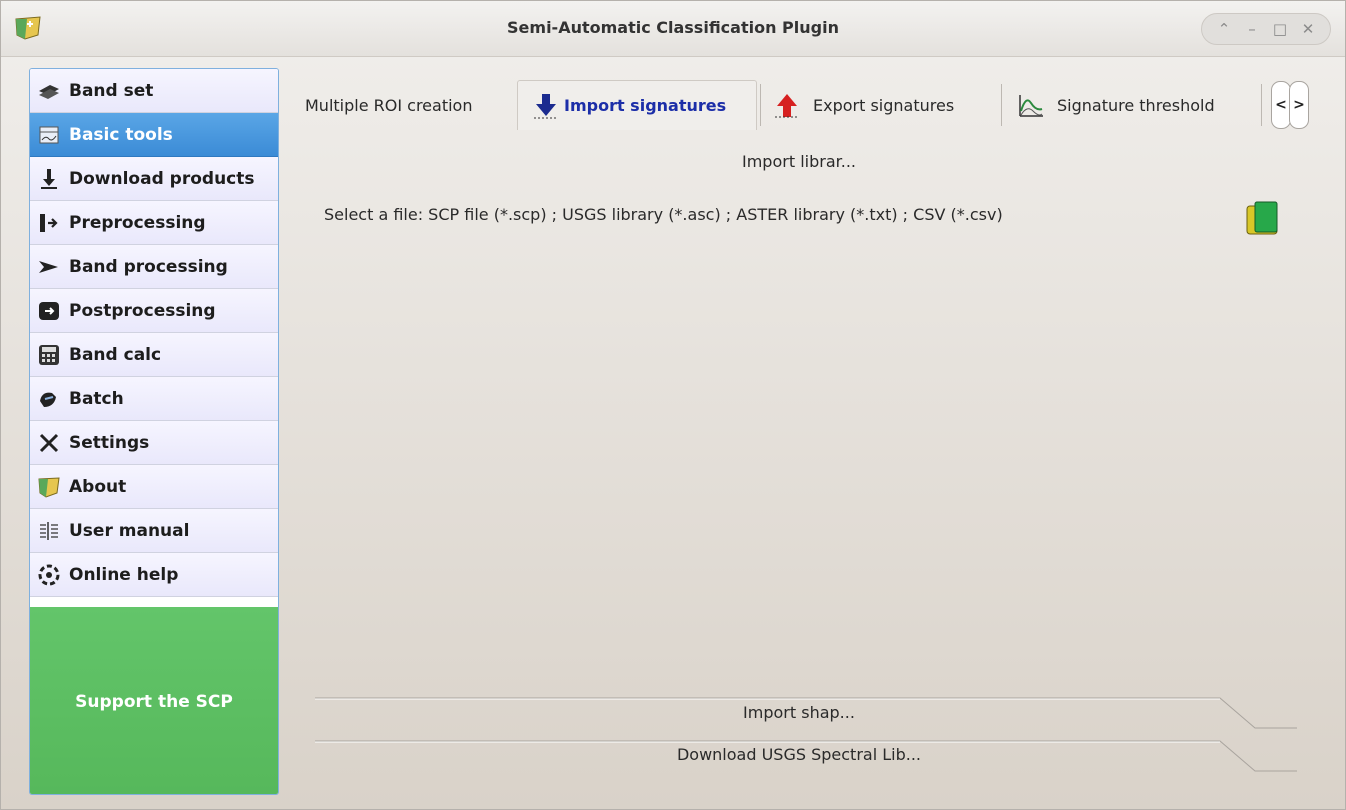  Describe the element at coordinates (142, 310) in the screenshot. I see `sidebar-item-label: Postprocessing` at that location.